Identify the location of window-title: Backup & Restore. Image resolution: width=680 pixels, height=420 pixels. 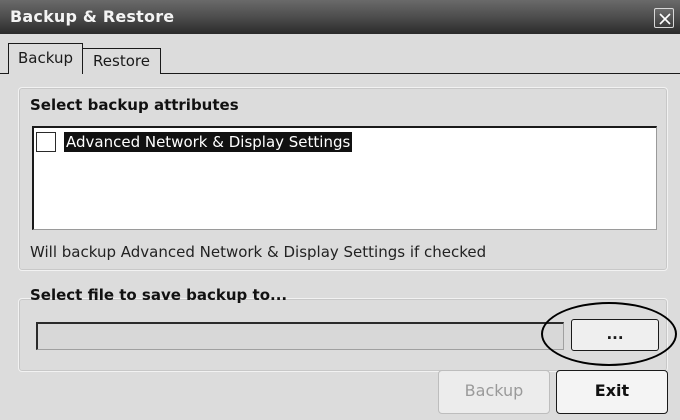
(92, 16).